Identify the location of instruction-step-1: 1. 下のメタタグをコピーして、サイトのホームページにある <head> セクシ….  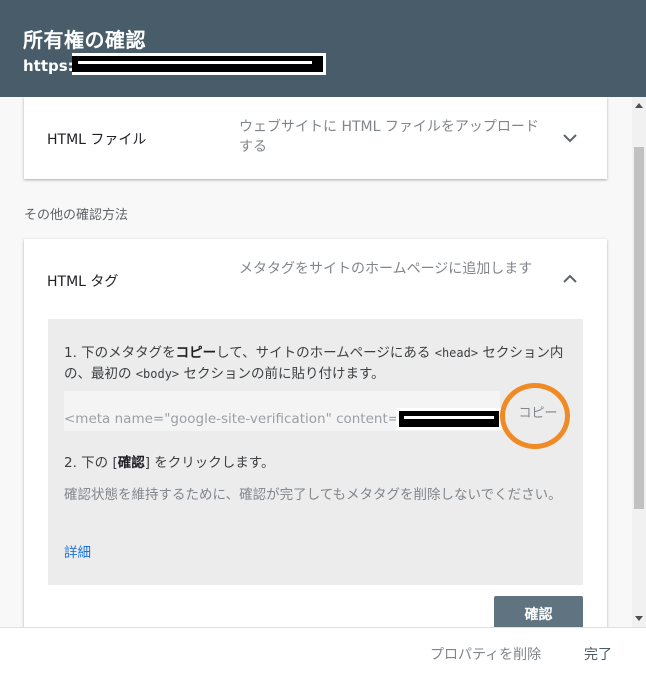
(314, 364).